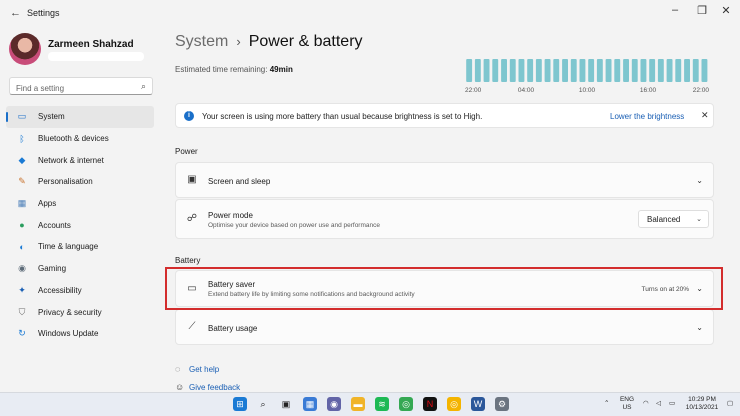  What do you see at coordinates (705, 115) in the screenshot?
I see `dismiss-notice-icon: ✕` at bounding box center [705, 115].